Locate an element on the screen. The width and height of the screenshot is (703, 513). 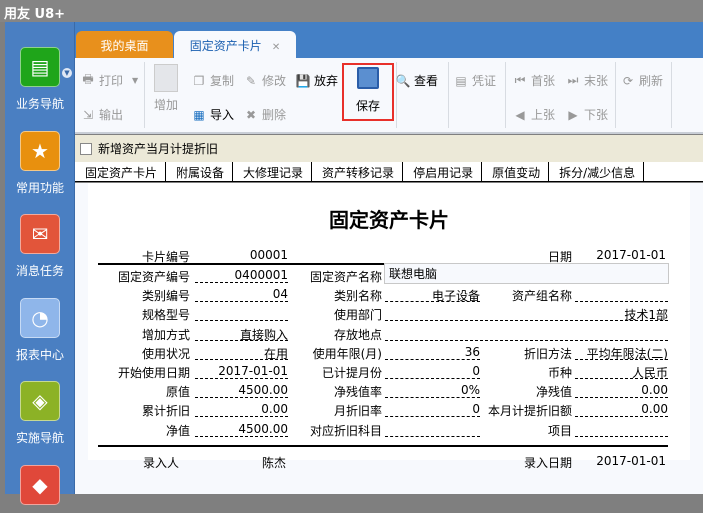
asset-name-field: 联想电脑 is located at coordinates (526, 273).